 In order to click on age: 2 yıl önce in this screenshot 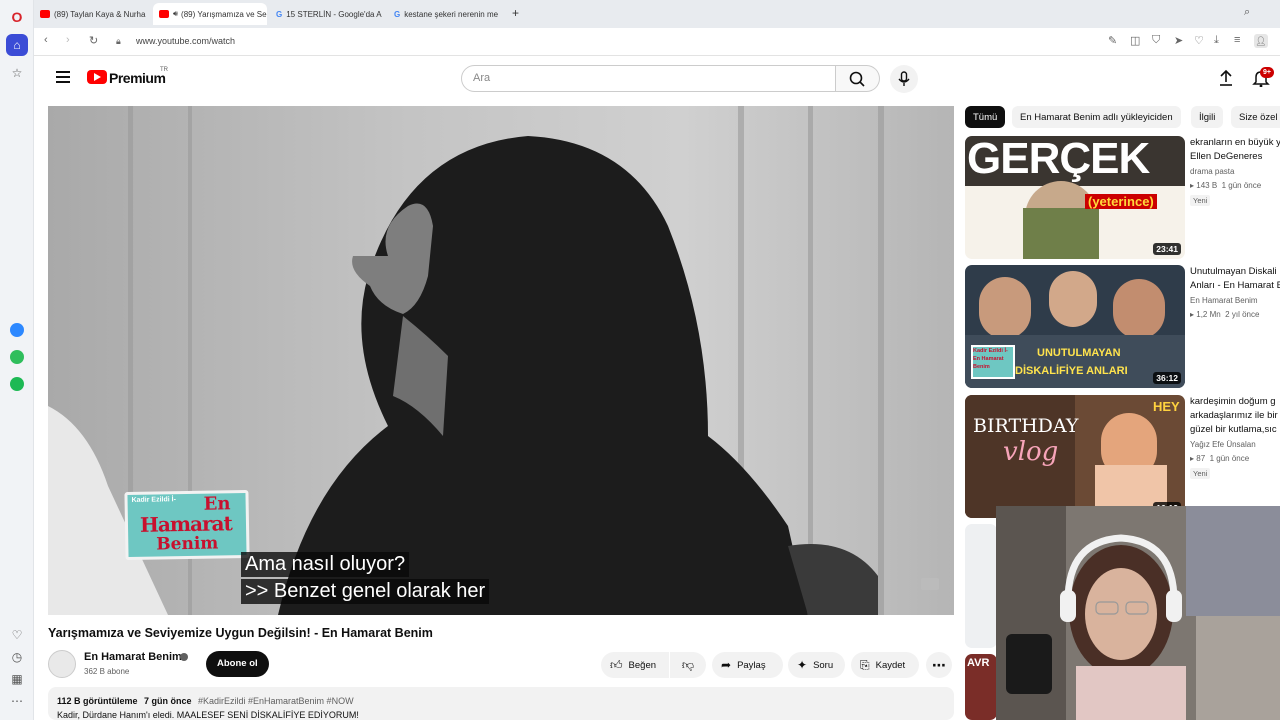, I will do `click(1242, 314)`.